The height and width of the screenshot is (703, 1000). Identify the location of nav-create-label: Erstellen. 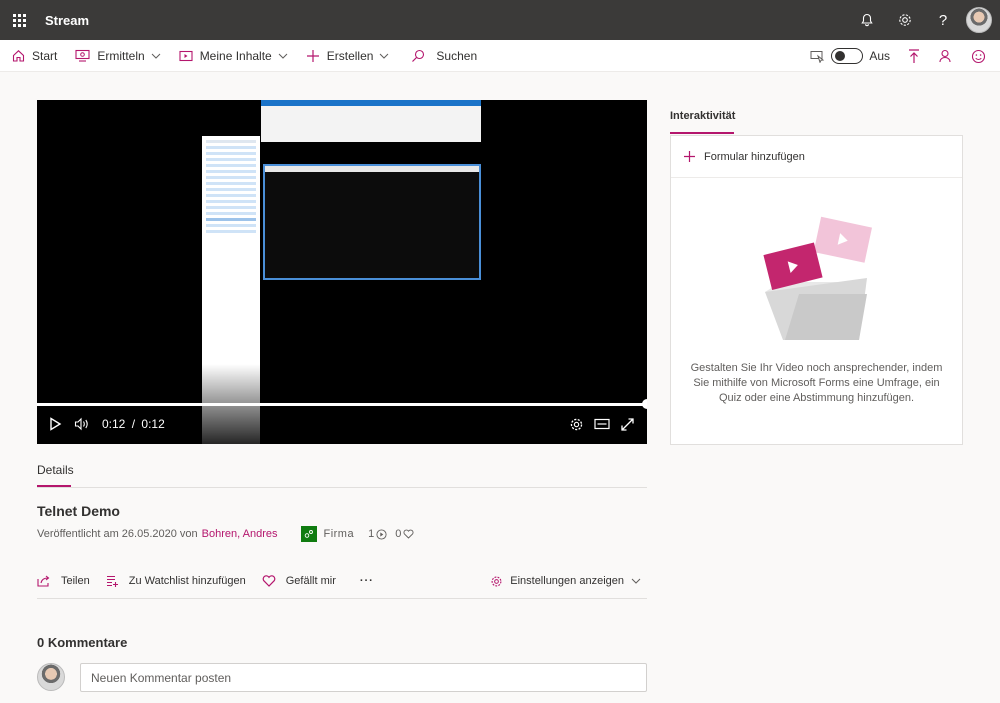
(350, 55).